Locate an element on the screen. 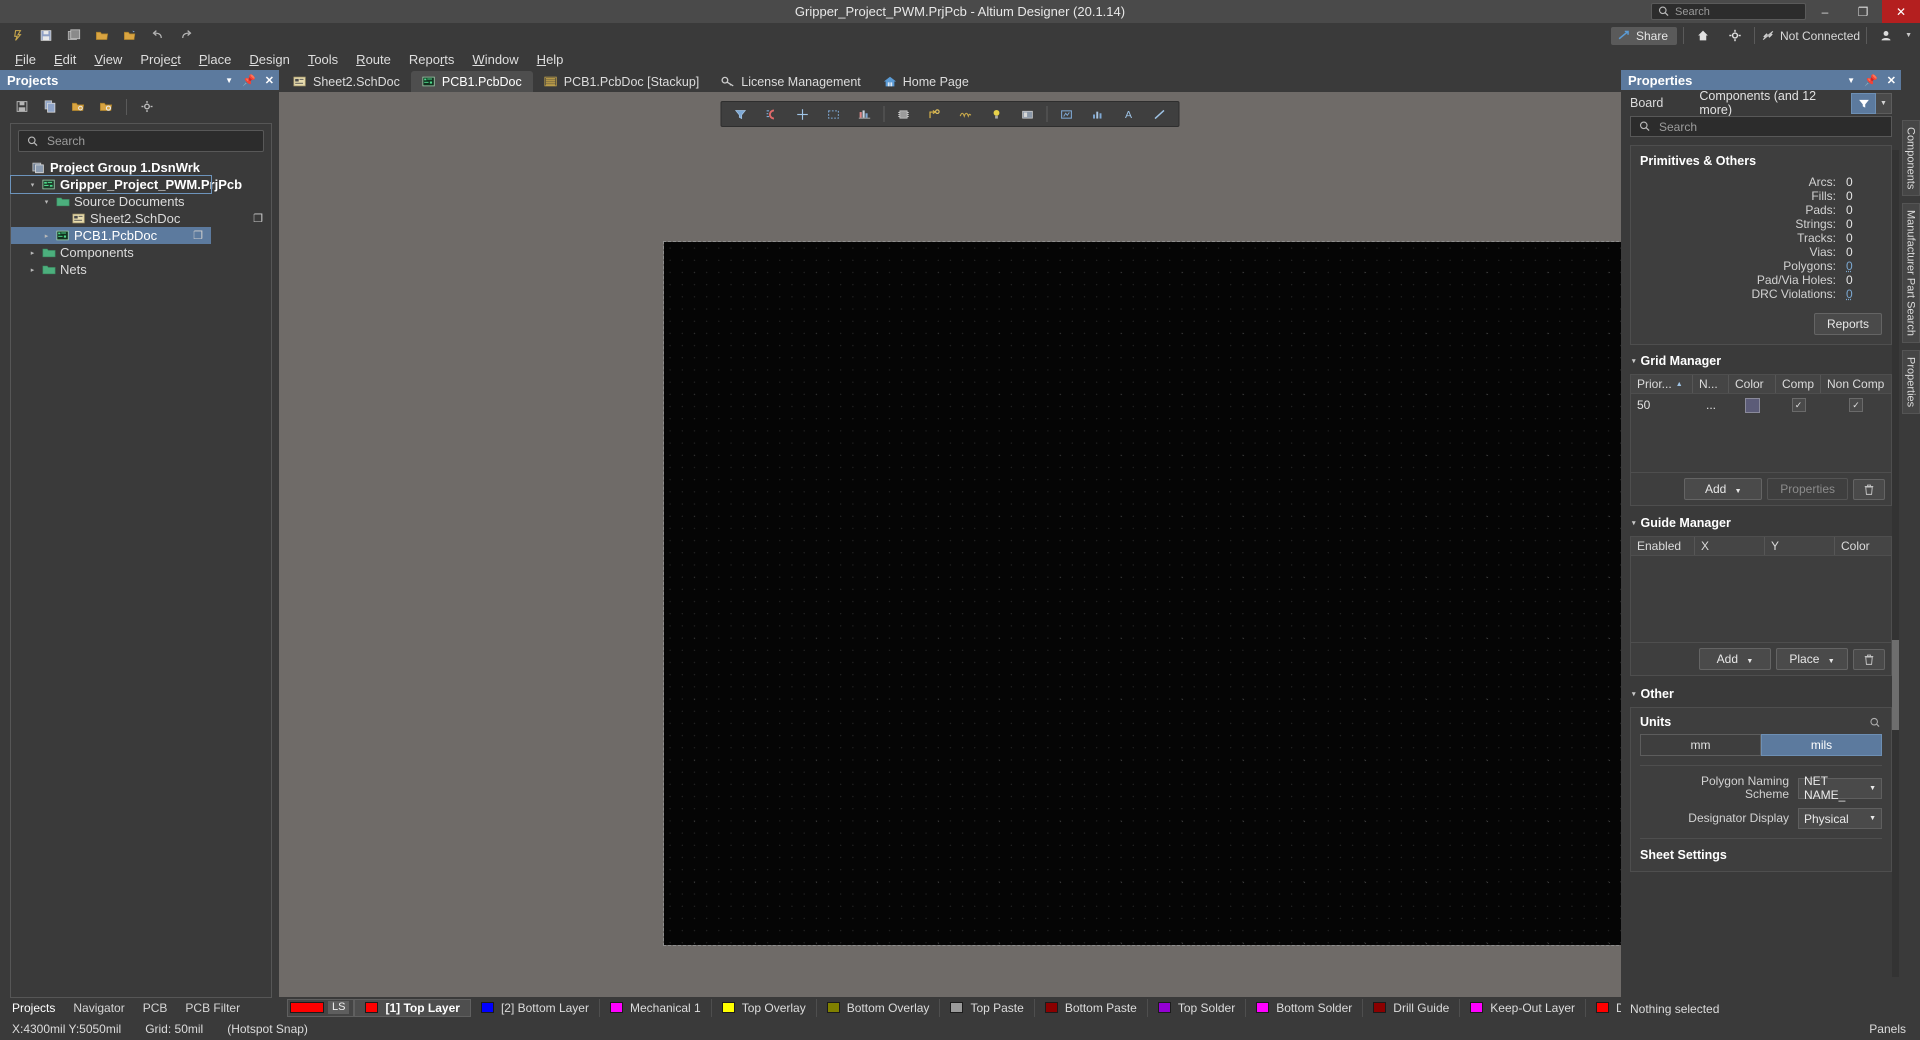 Image resolution: width=1920 pixels, height=1040 pixels. account-chevron-icon: ▼ is located at coordinates (1908, 35).